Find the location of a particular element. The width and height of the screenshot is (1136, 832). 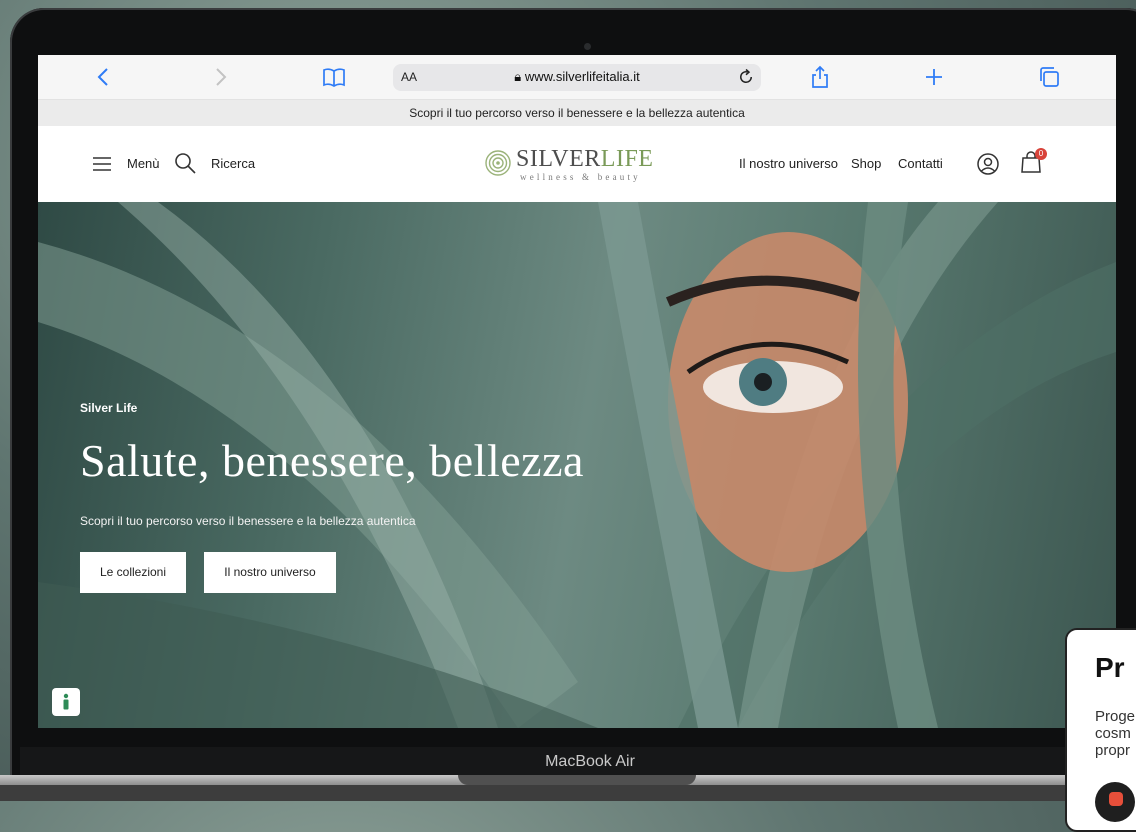

logo-tagline: wellness & beauty is located at coordinates (580, 177).